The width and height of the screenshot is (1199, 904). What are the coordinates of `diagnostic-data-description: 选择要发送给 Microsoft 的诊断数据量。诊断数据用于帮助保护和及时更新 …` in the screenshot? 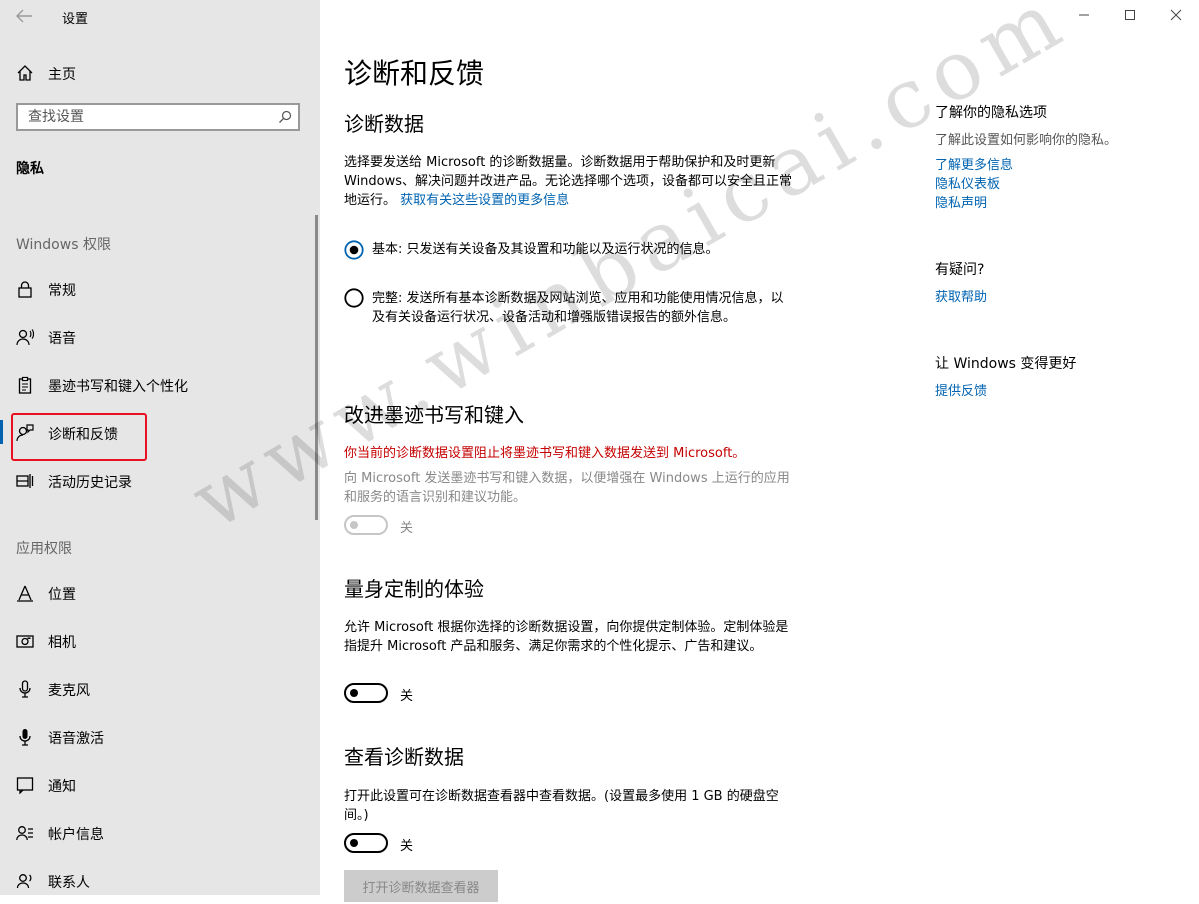 It's located at (568, 181).